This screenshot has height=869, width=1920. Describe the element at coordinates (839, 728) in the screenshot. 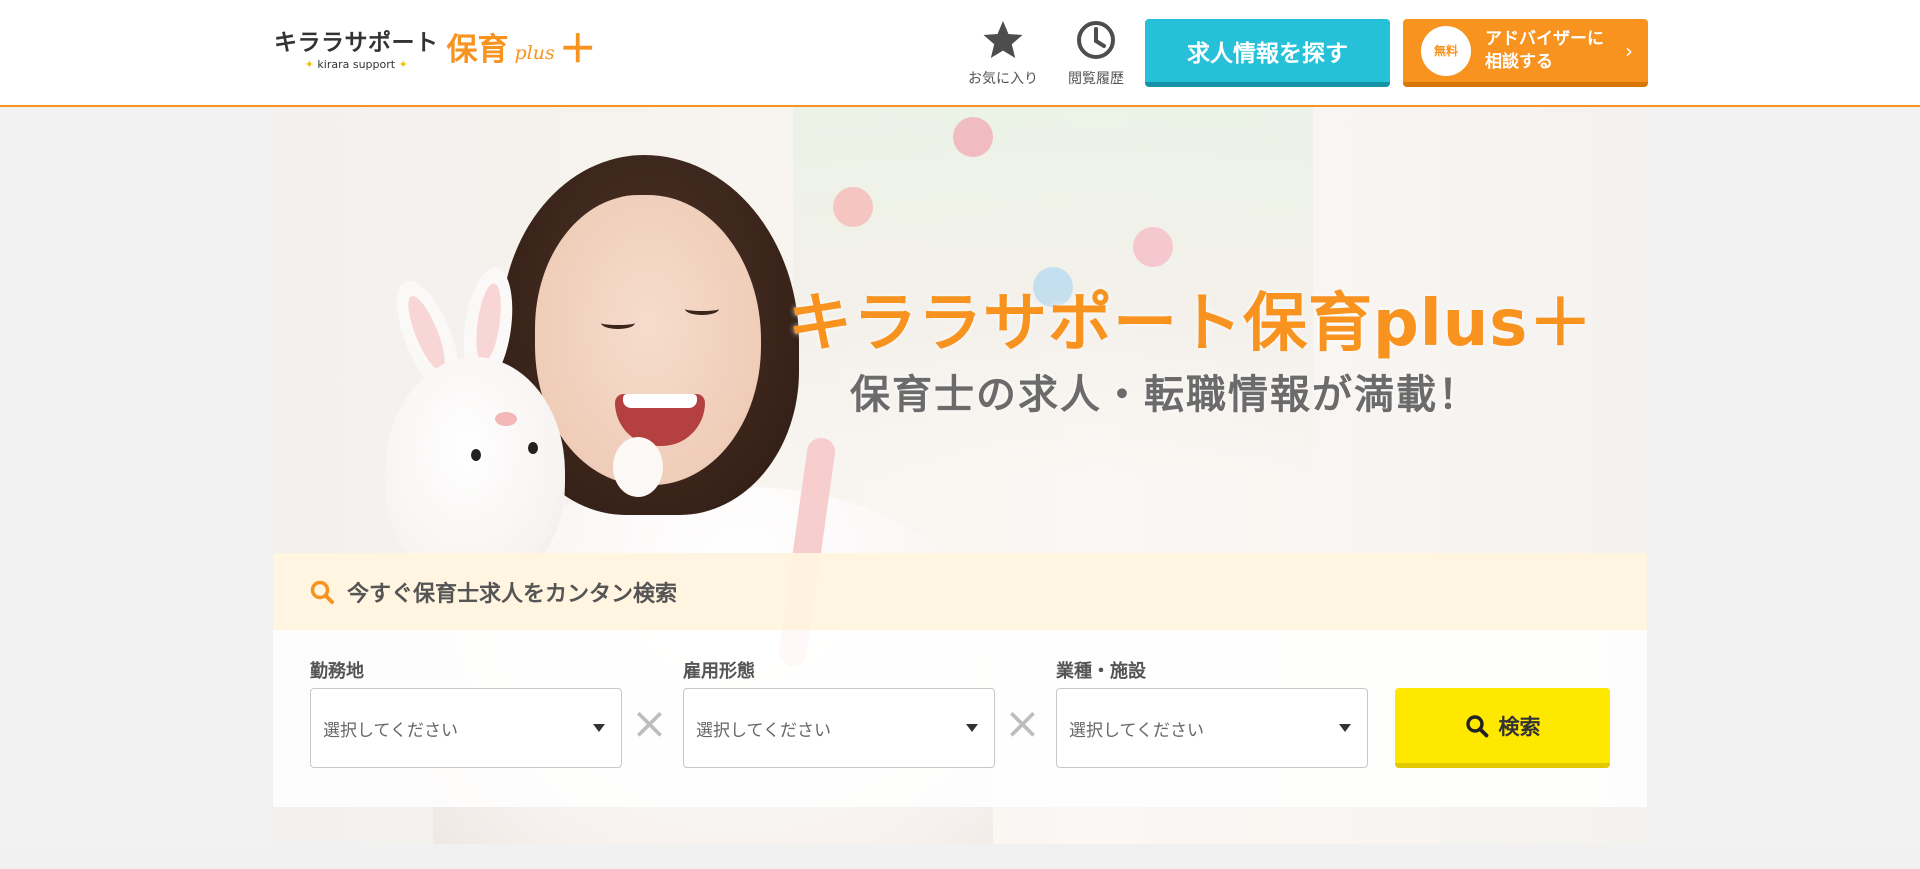

I see `employment-type-select: 選択してください` at that location.